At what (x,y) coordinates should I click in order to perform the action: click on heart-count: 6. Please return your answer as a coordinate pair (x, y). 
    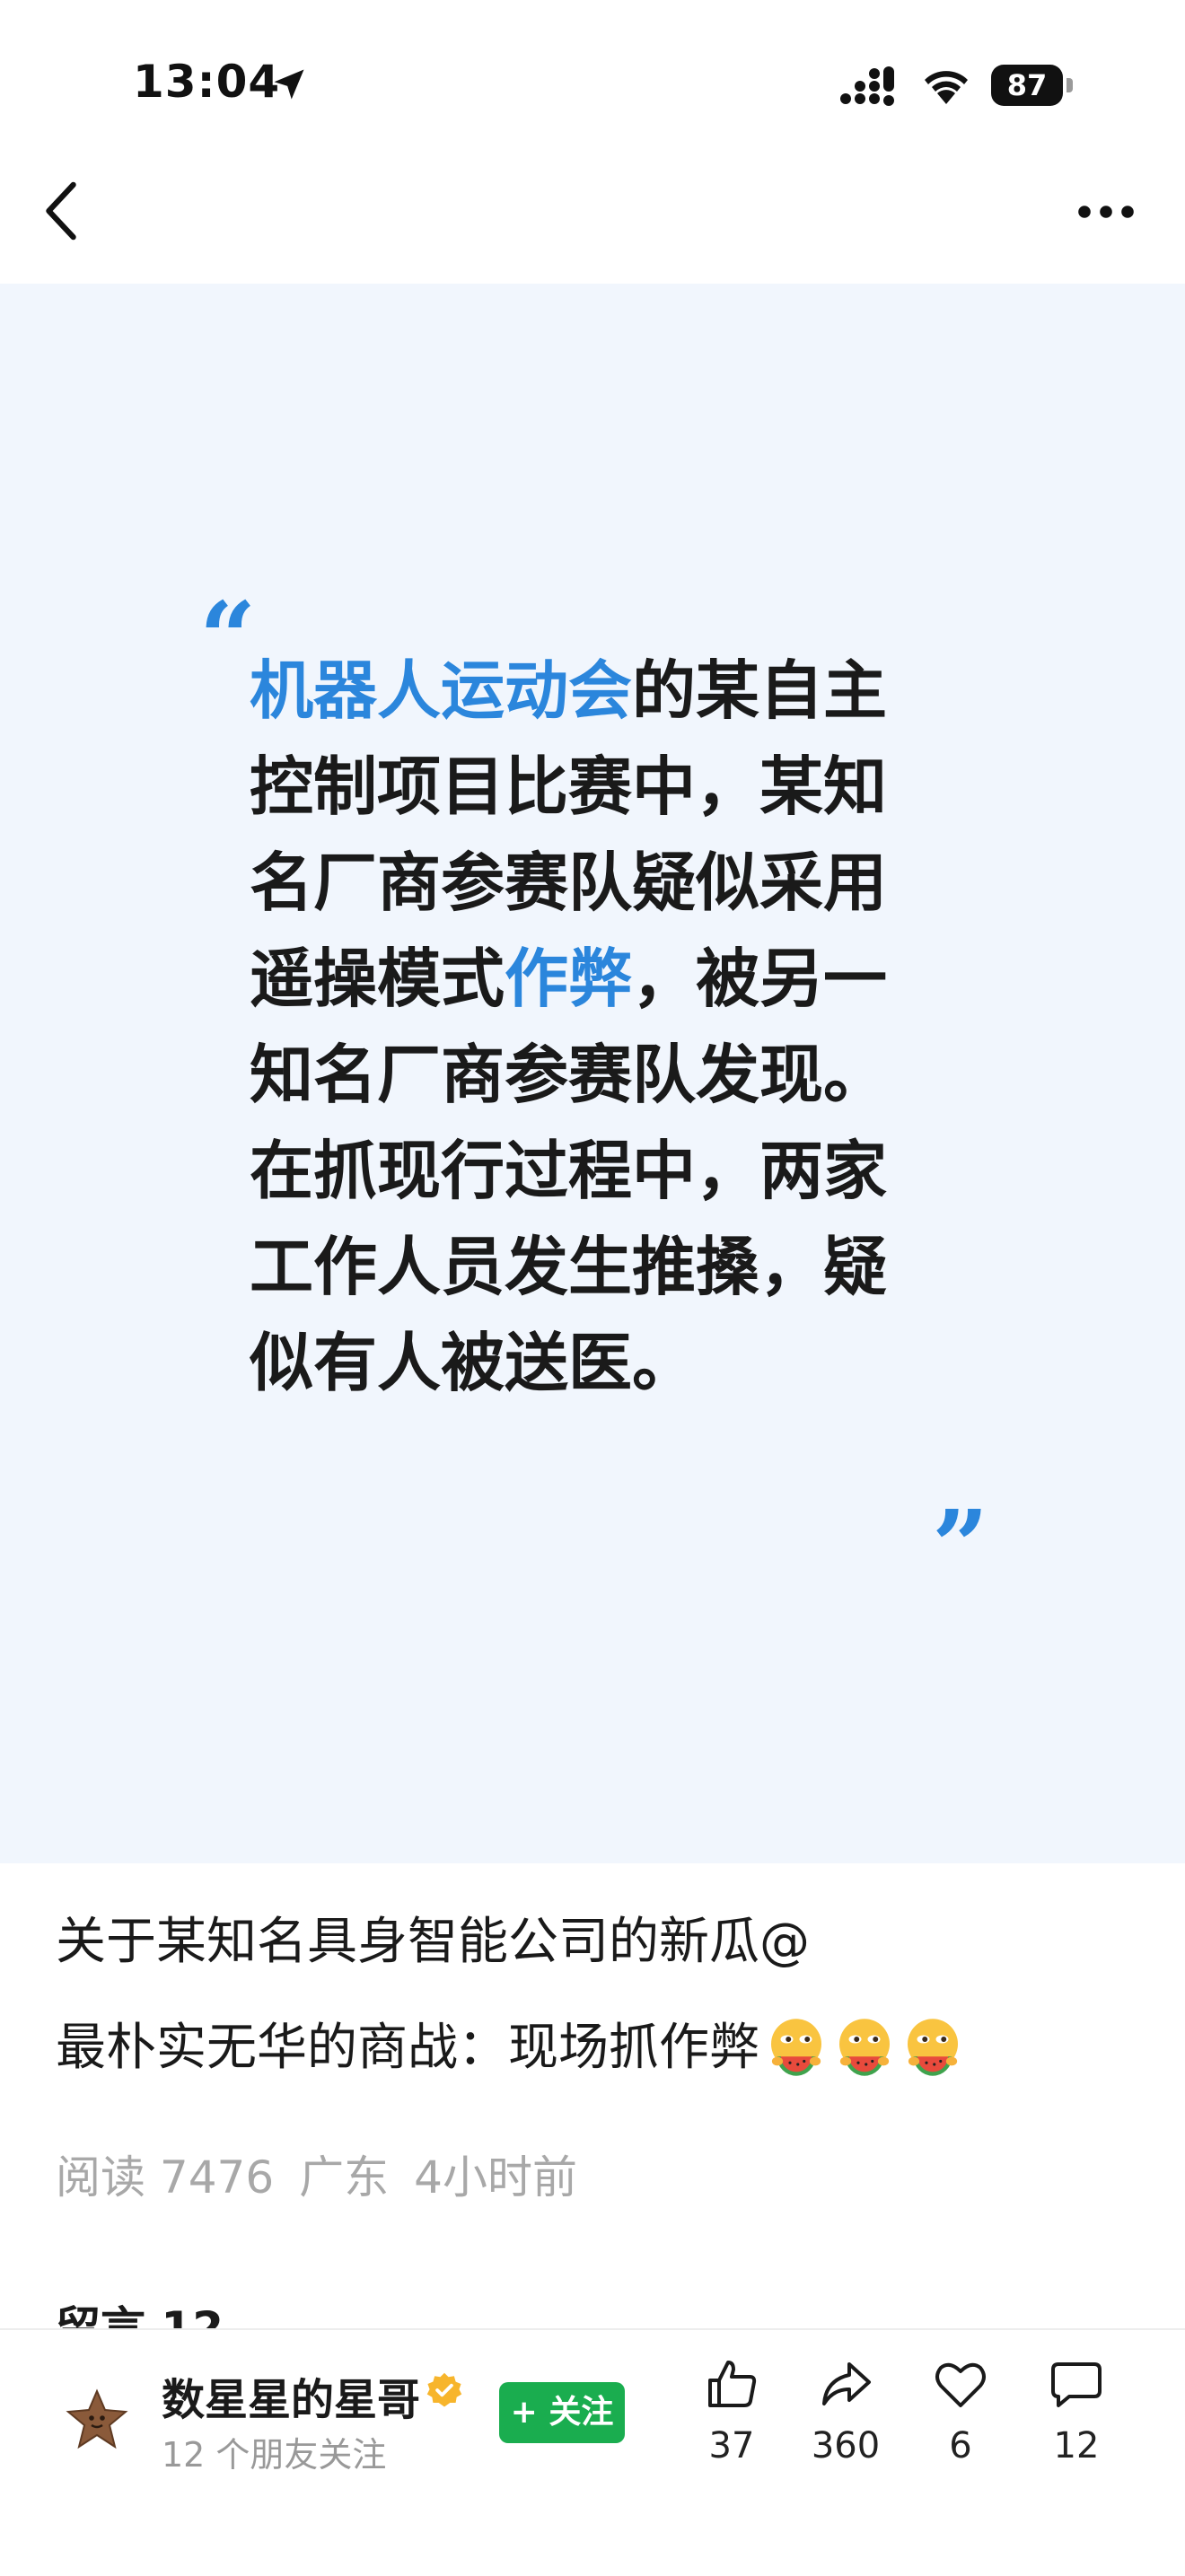
    Looking at the image, I should click on (960, 2445).